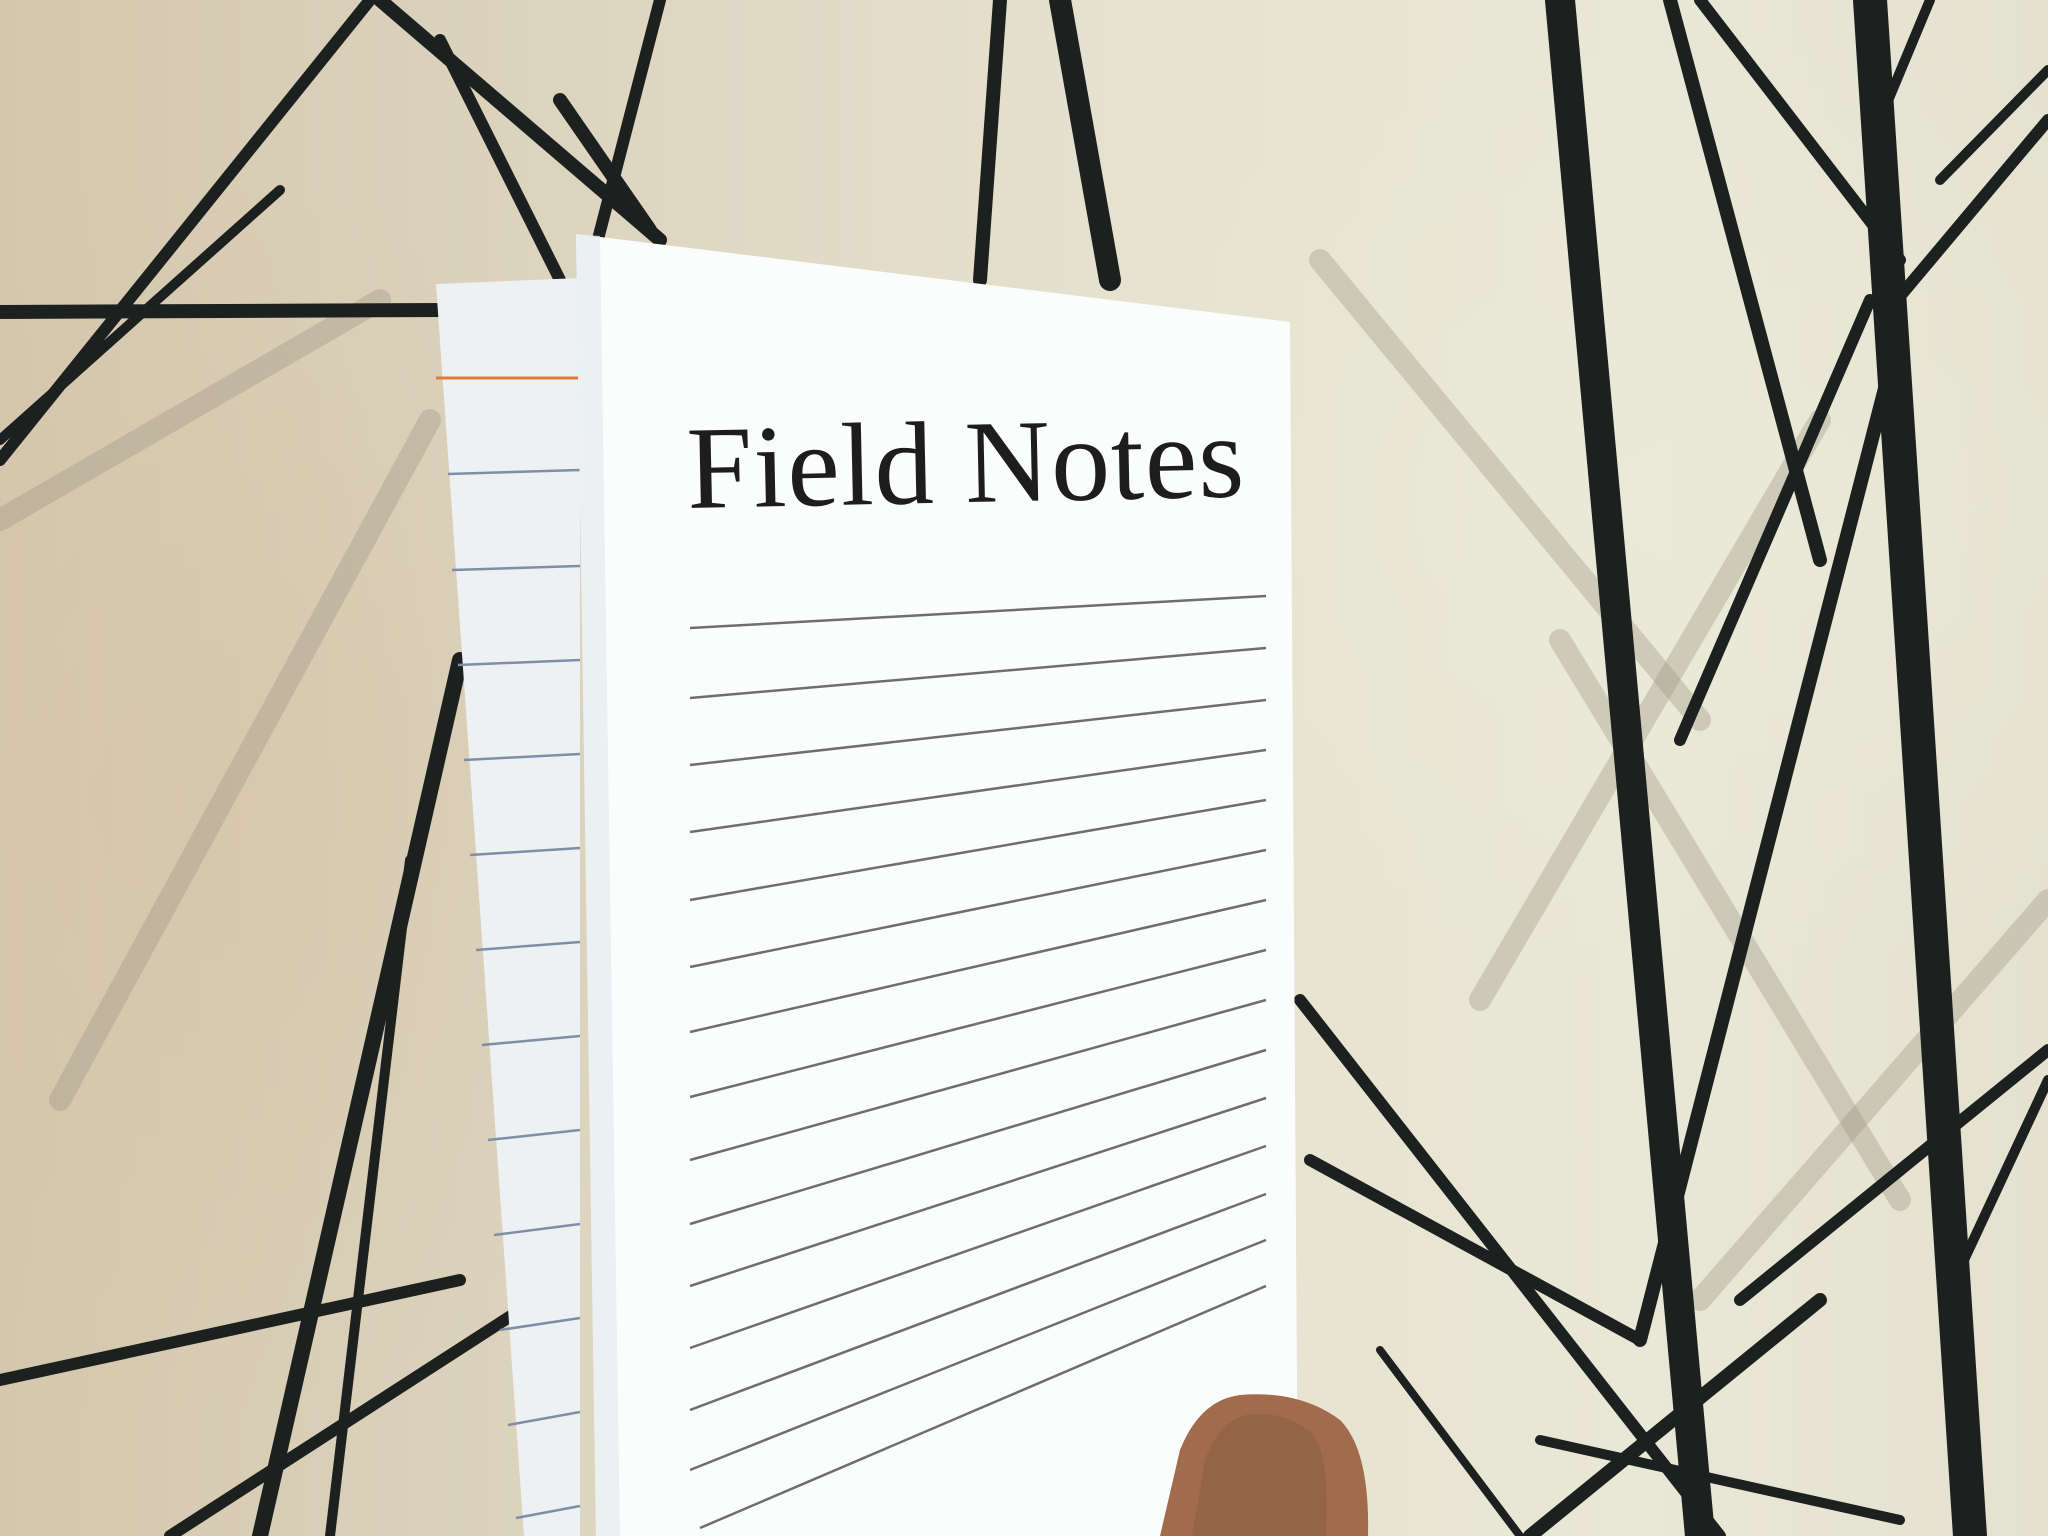  I want to click on thumb, so click(1264, 1465).